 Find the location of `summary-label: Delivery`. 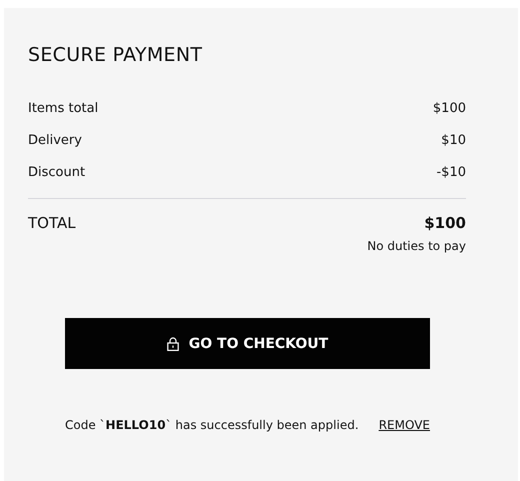

summary-label: Delivery is located at coordinates (55, 140).